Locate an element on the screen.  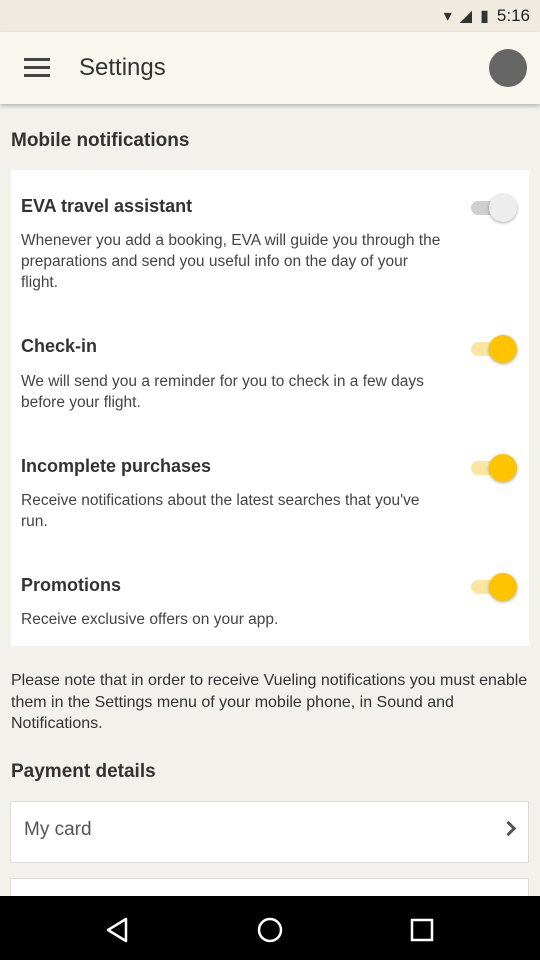
check-in-toggle is located at coordinates (494, 349).